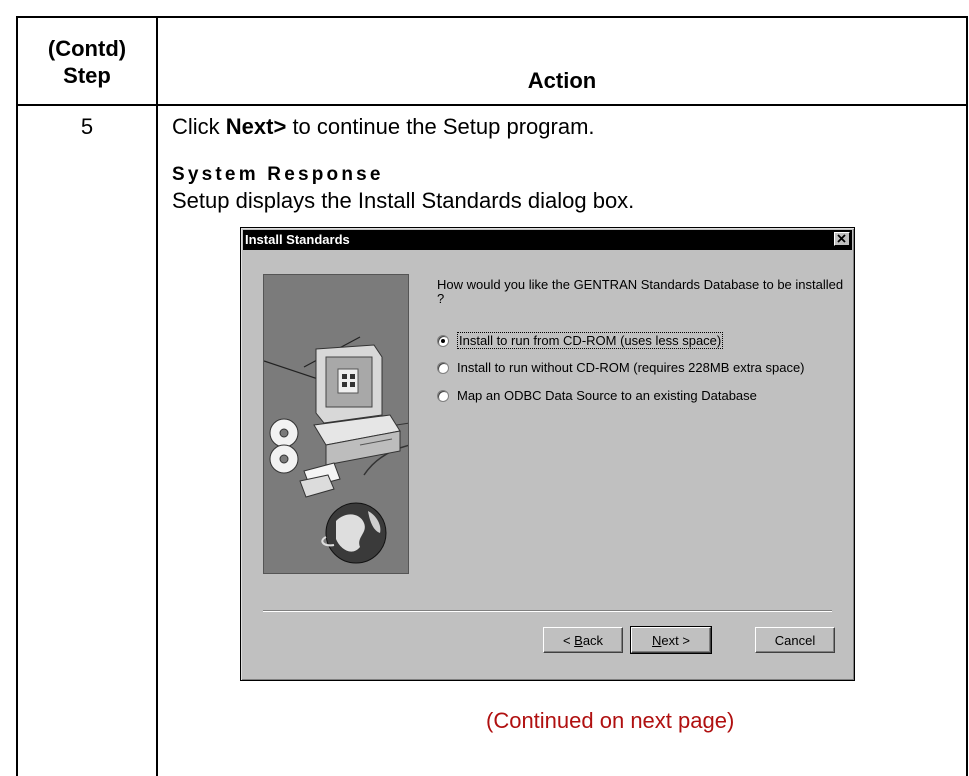 This screenshot has width=969, height=776. I want to click on next-button: Next >, so click(671, 640).